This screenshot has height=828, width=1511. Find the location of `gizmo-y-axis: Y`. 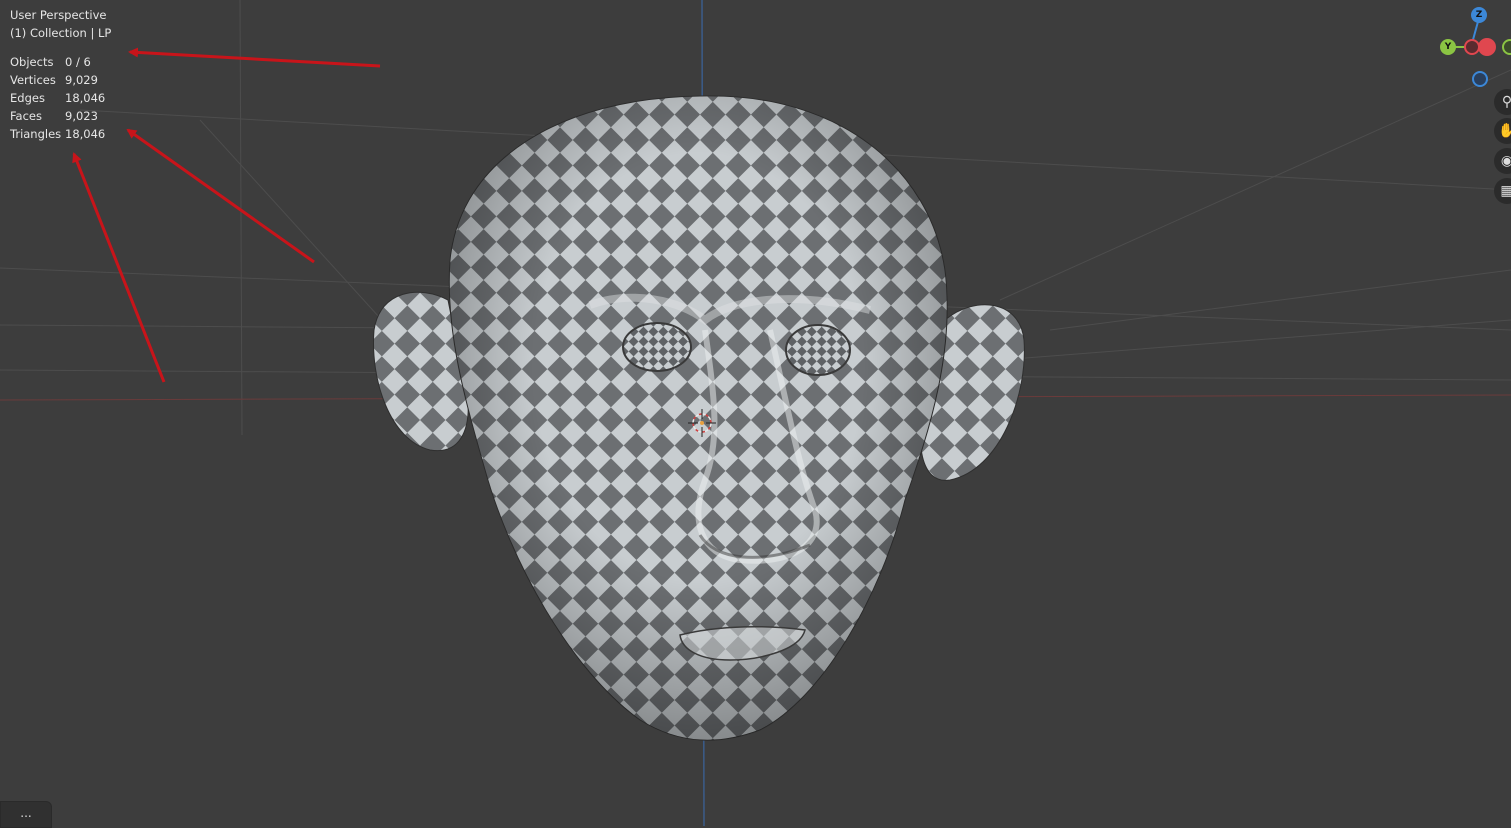

gizmo-y-axis: Y is located at coordinates (1448, 47).